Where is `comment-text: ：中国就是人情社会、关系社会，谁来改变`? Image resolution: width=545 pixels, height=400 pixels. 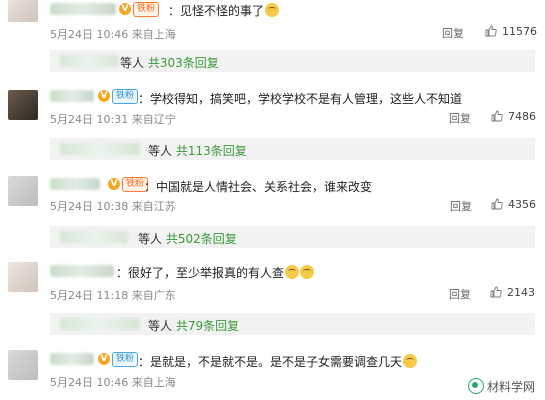
comment-text: ：中国就是人情社会、关系社会，谁来改变 is located at coordinates (258, 187).